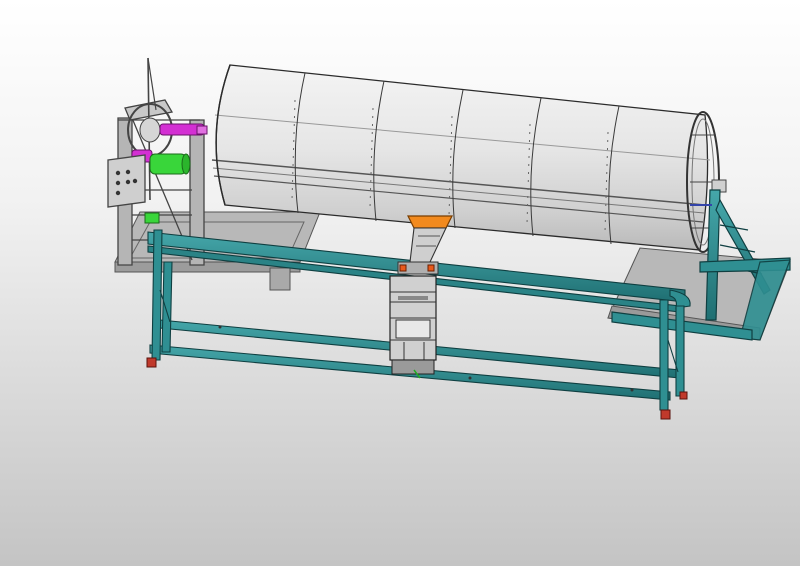  I want to click on discharge-hopper, so click(430, 222).